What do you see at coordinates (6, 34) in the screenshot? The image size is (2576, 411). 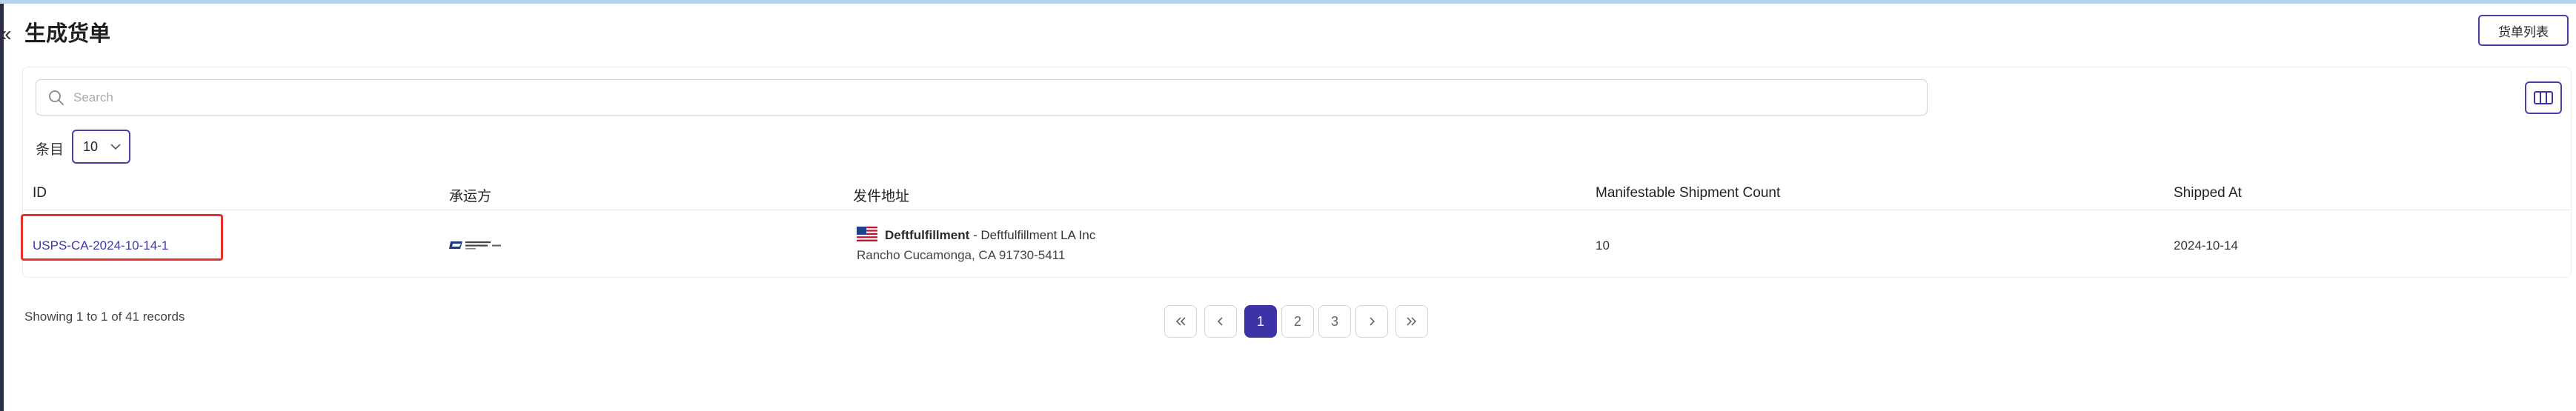 I see `collapse-sidebar-icon: «` at bounding box center [6, 34].